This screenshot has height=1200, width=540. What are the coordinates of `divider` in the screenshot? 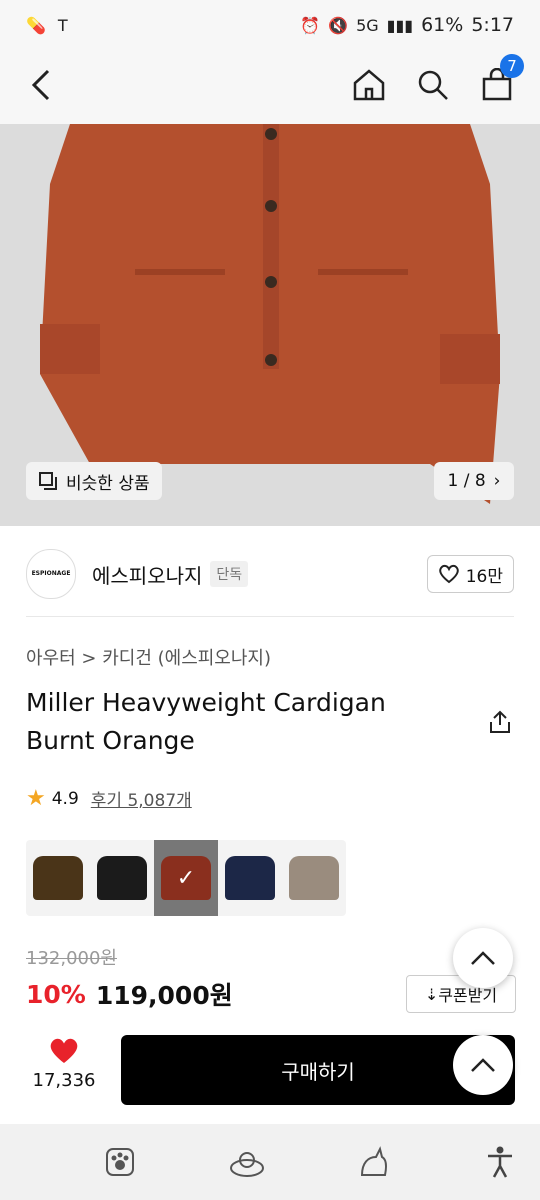 It's located at (270, 616).